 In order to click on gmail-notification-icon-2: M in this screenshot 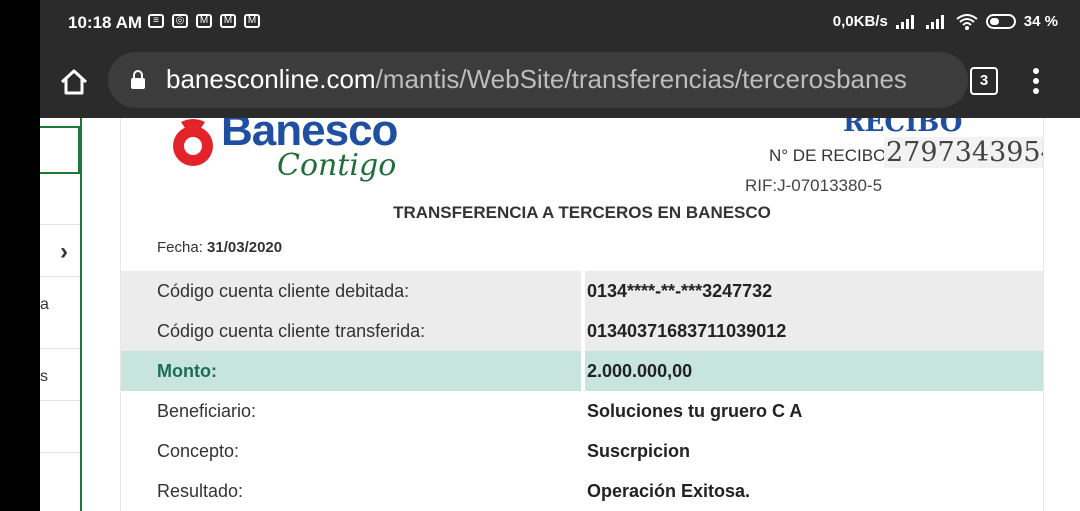, I will do `click(228, 21)`.